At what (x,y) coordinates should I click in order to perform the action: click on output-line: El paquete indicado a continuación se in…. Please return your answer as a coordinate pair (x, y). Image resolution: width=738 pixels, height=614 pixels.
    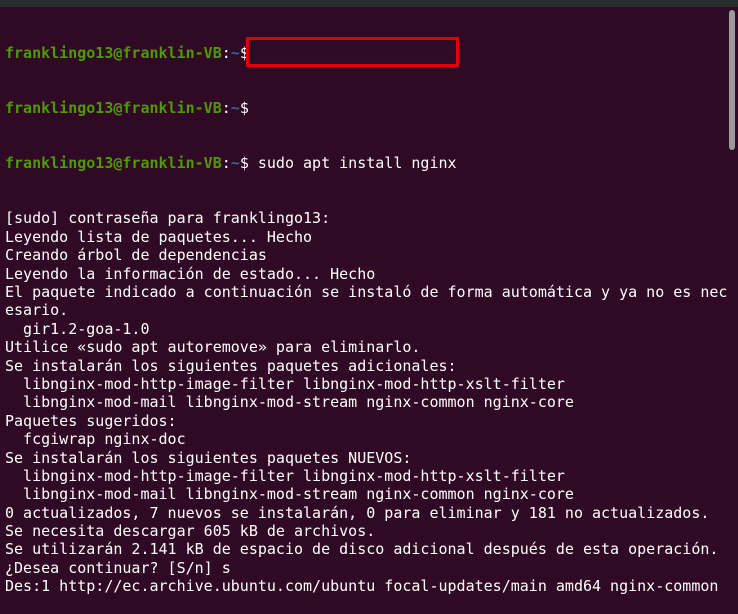
    Looking at the image, I should click on (366, 291).